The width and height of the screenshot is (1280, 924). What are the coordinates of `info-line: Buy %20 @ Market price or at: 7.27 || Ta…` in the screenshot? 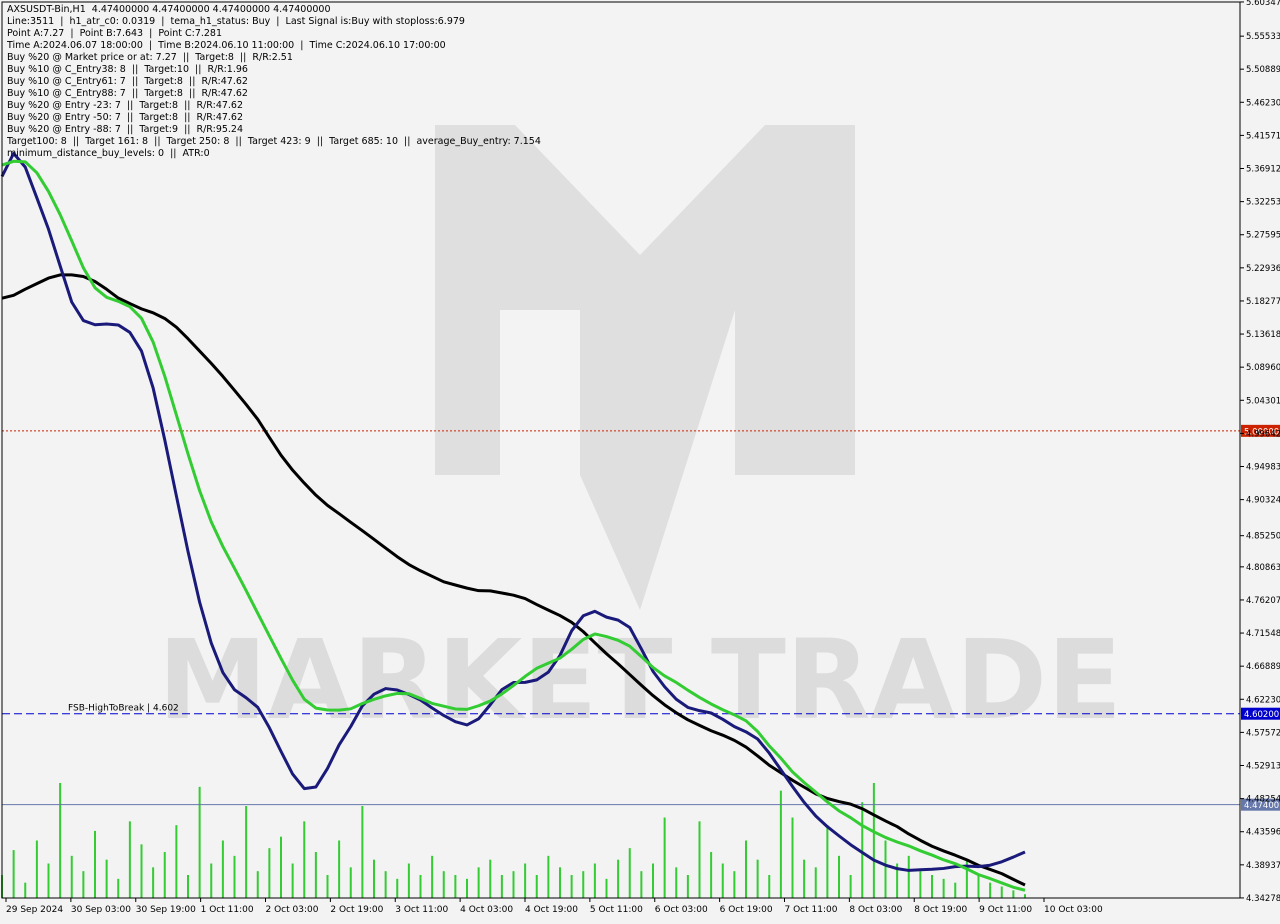 It's located at (150, 57).